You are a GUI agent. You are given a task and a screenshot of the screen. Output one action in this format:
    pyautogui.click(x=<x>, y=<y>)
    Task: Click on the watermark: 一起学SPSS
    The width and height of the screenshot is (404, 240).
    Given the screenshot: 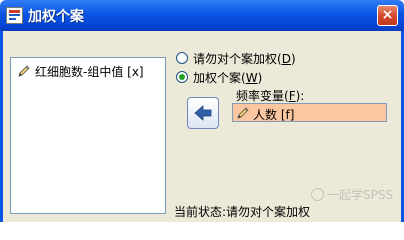 What is the action you would take?
    pyautogui.click(x=352, y=194)
    